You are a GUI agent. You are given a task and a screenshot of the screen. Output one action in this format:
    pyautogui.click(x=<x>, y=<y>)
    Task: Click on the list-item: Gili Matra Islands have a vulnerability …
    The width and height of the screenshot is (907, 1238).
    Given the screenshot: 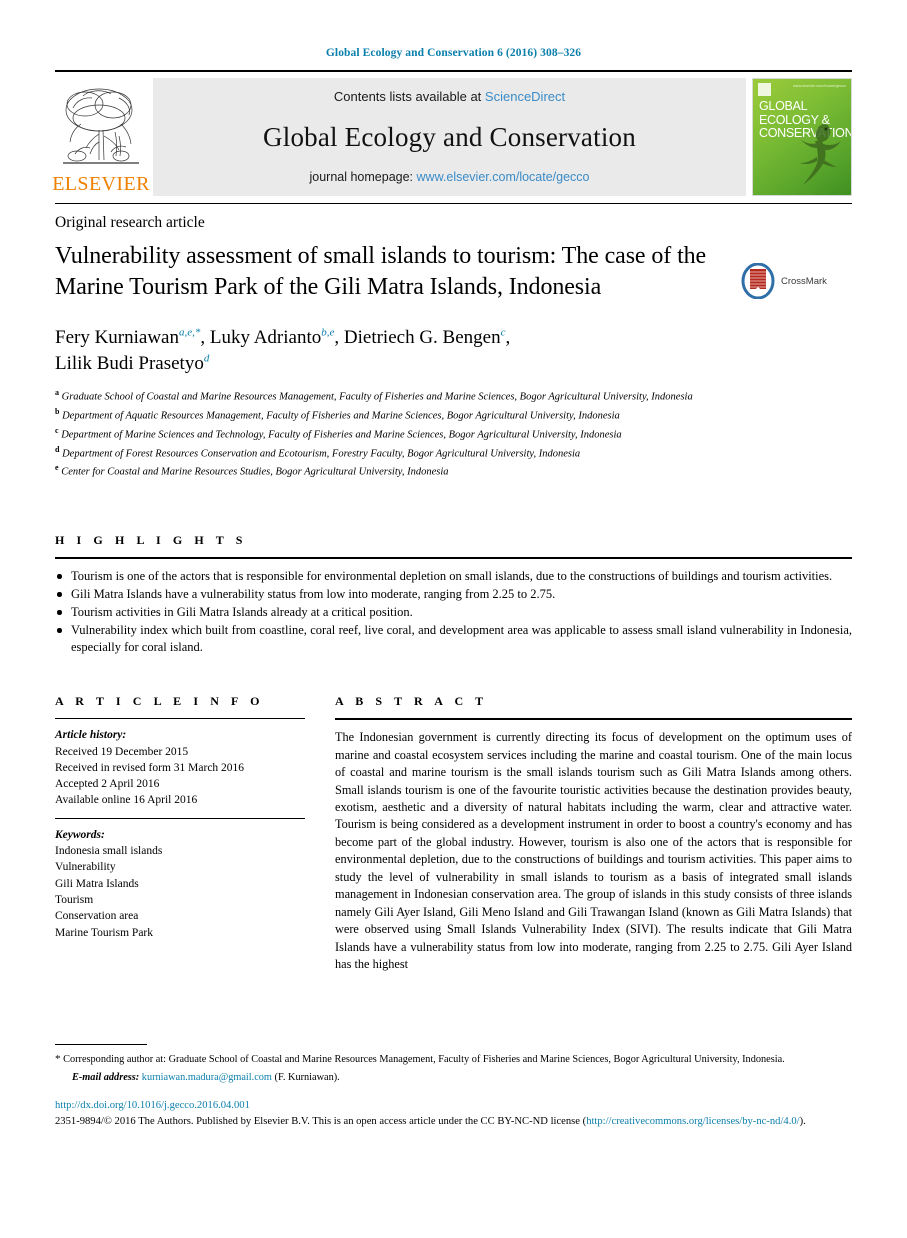 What is the action you would take?
    pyautogui.click(x=453, y=594)
    